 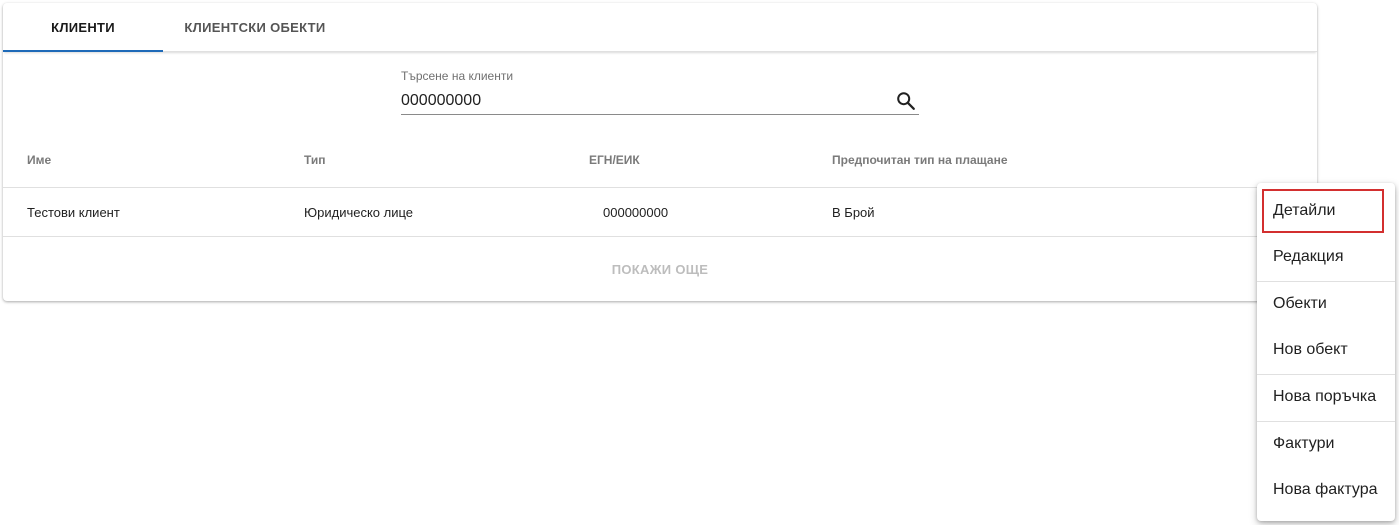 I want to click on search-label: Търсене на клиенти, so click(x=457, y=76).